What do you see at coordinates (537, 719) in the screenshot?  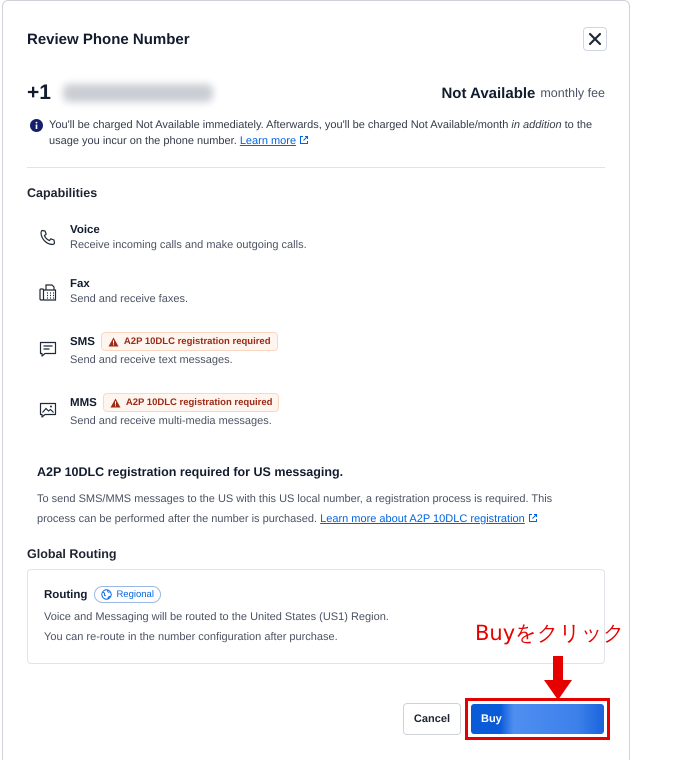 I see `buy-button: Buy` at bounding box center [537, 719].